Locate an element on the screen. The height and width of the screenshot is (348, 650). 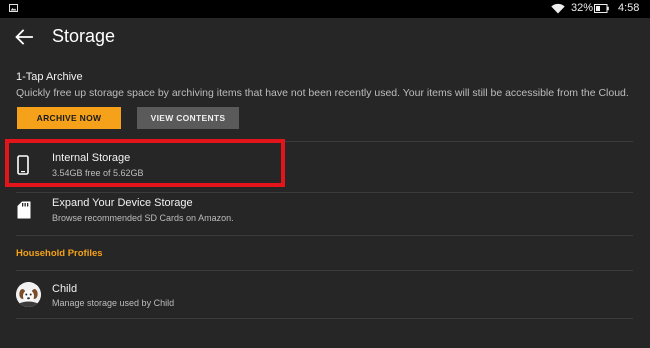
archive-now-button: ARCHIVE NOW is located at coordinates (69, 118).